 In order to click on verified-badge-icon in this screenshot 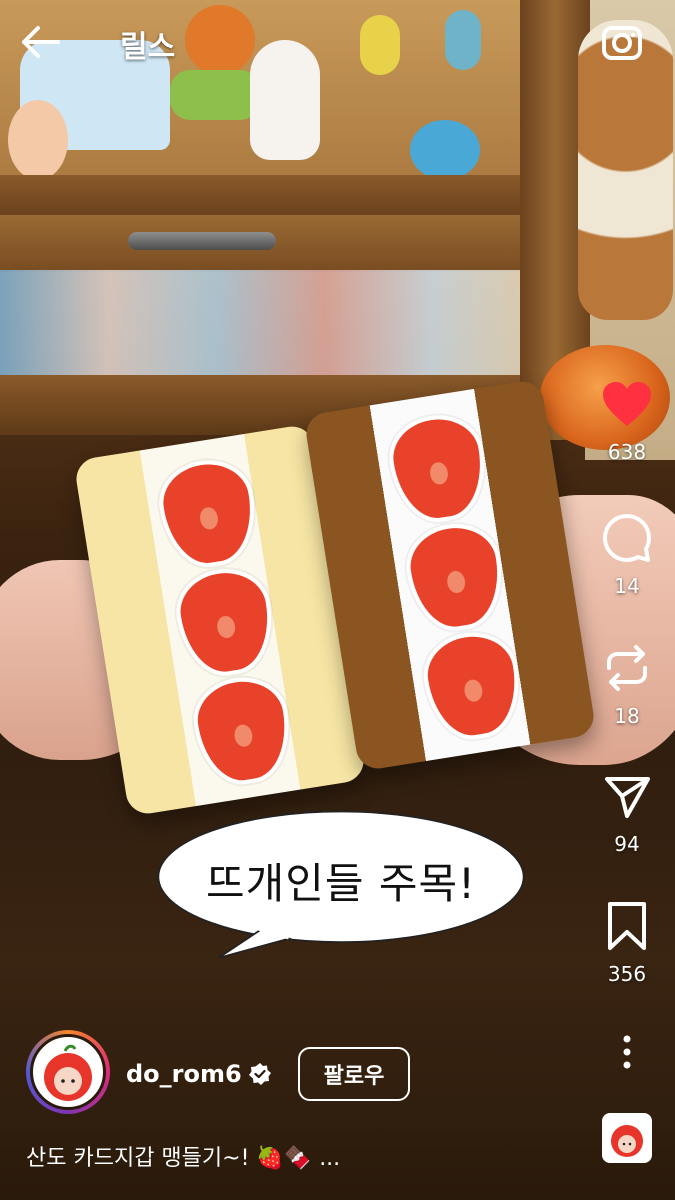, I will do `click(260, 1074)`.